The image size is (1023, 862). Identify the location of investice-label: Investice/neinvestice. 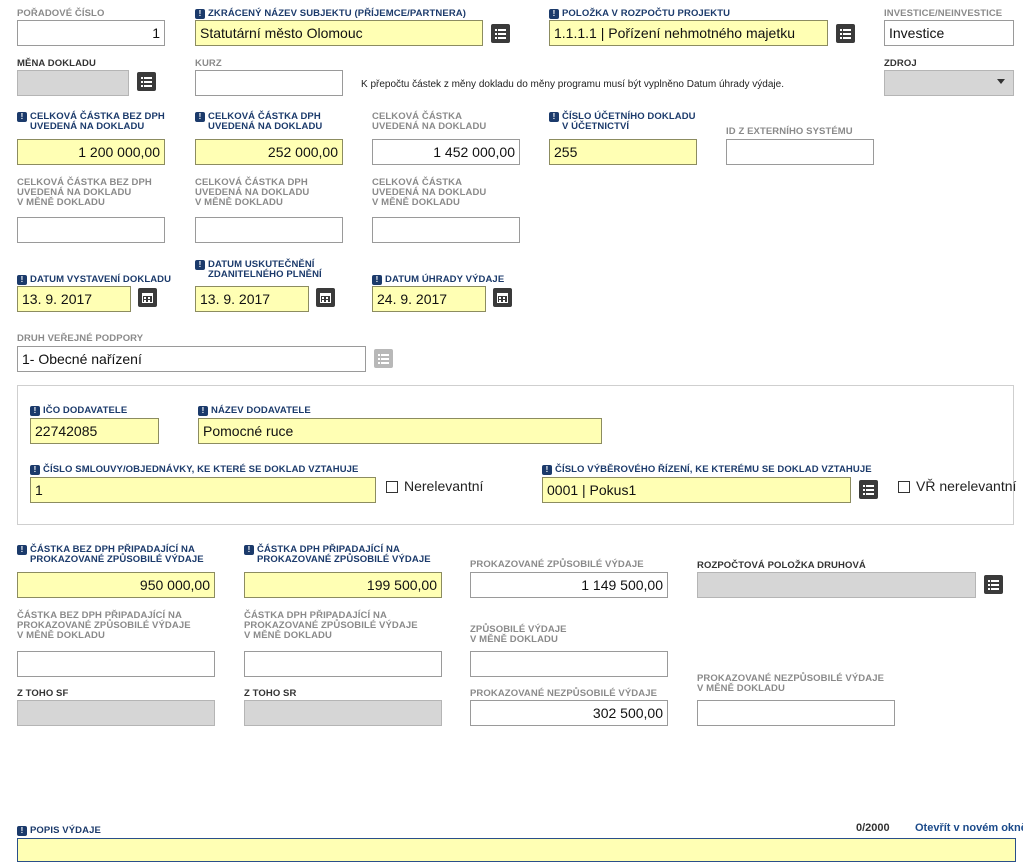
(943, 13).